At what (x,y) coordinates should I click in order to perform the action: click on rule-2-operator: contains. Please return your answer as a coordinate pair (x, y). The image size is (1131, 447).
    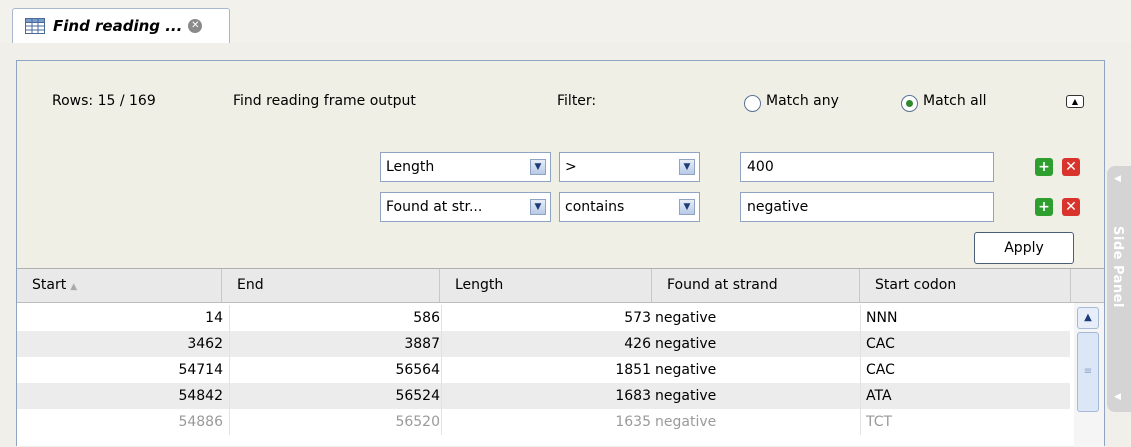
    Looking at the image, I should click on (595, 207).